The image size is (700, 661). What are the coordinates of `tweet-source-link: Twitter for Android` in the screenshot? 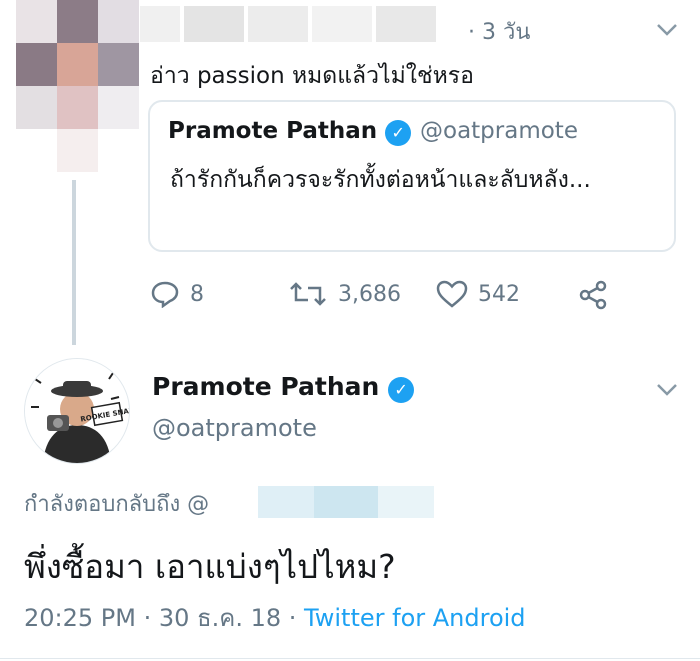 It's located at (414, 618).